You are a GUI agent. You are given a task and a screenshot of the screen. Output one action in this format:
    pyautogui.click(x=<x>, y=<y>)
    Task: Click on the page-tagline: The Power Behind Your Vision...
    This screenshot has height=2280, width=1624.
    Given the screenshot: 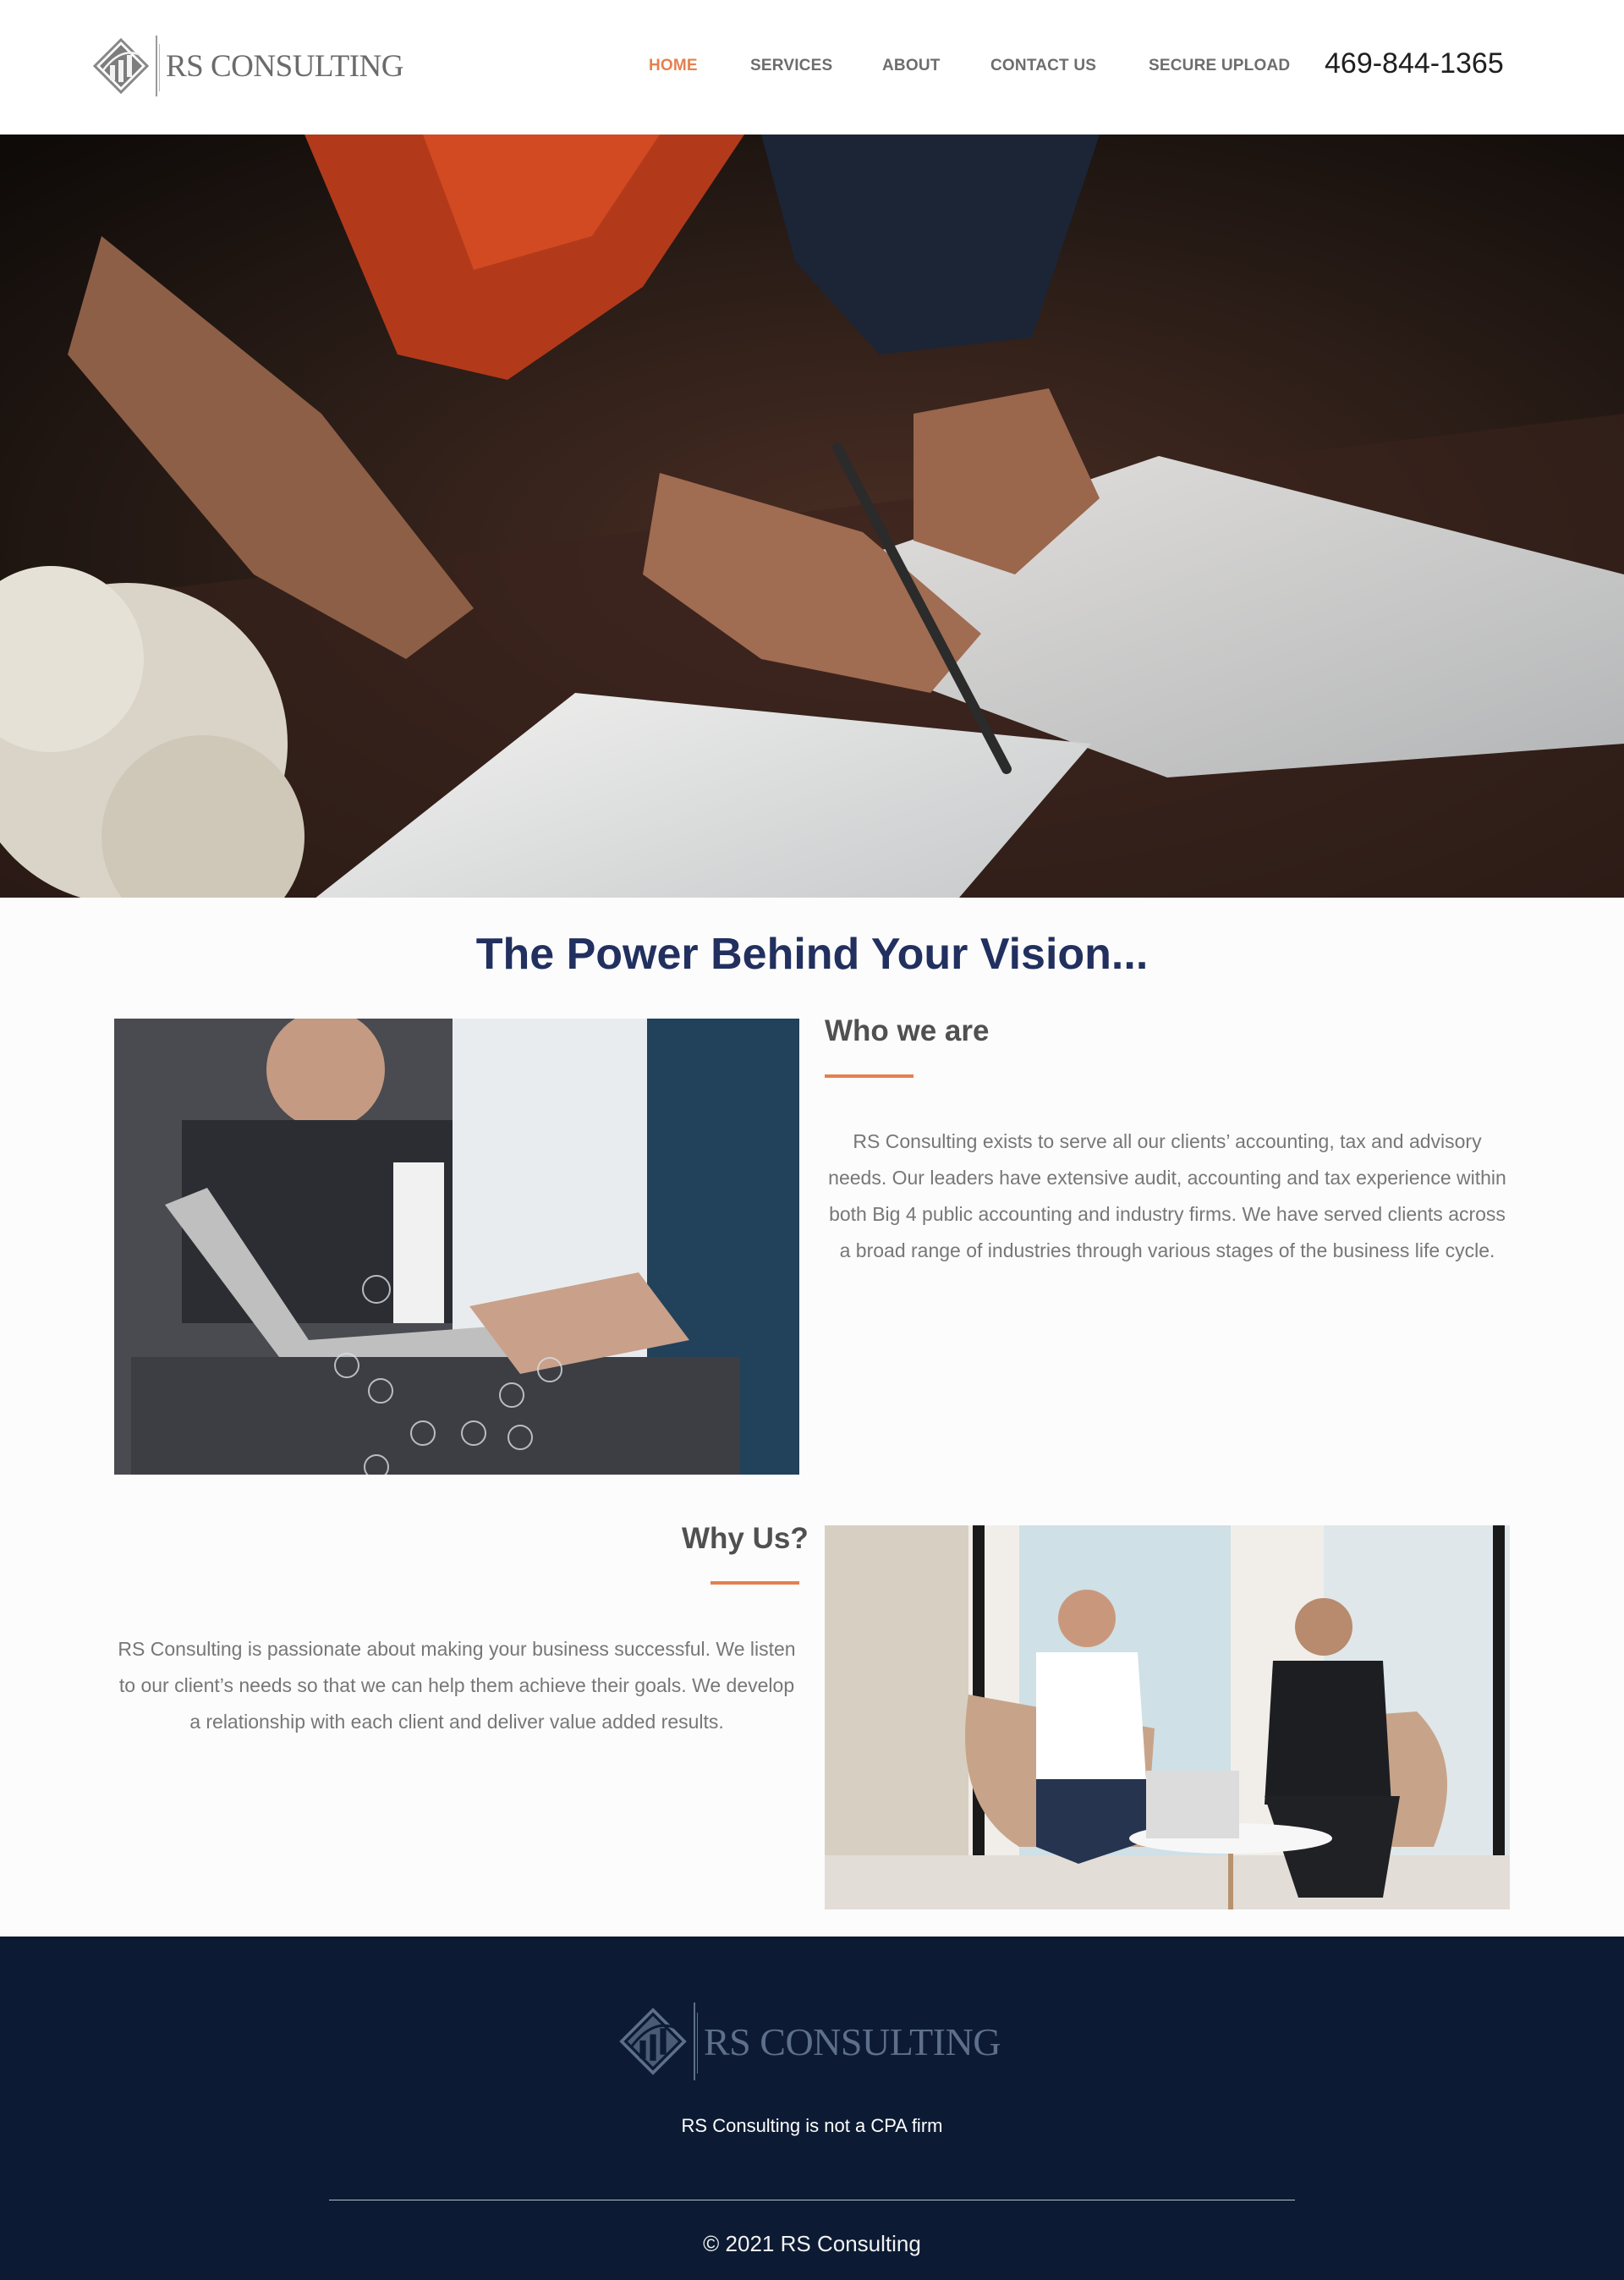 What is the action you would take?
    pyautogui.click(x=812, y=954)
    